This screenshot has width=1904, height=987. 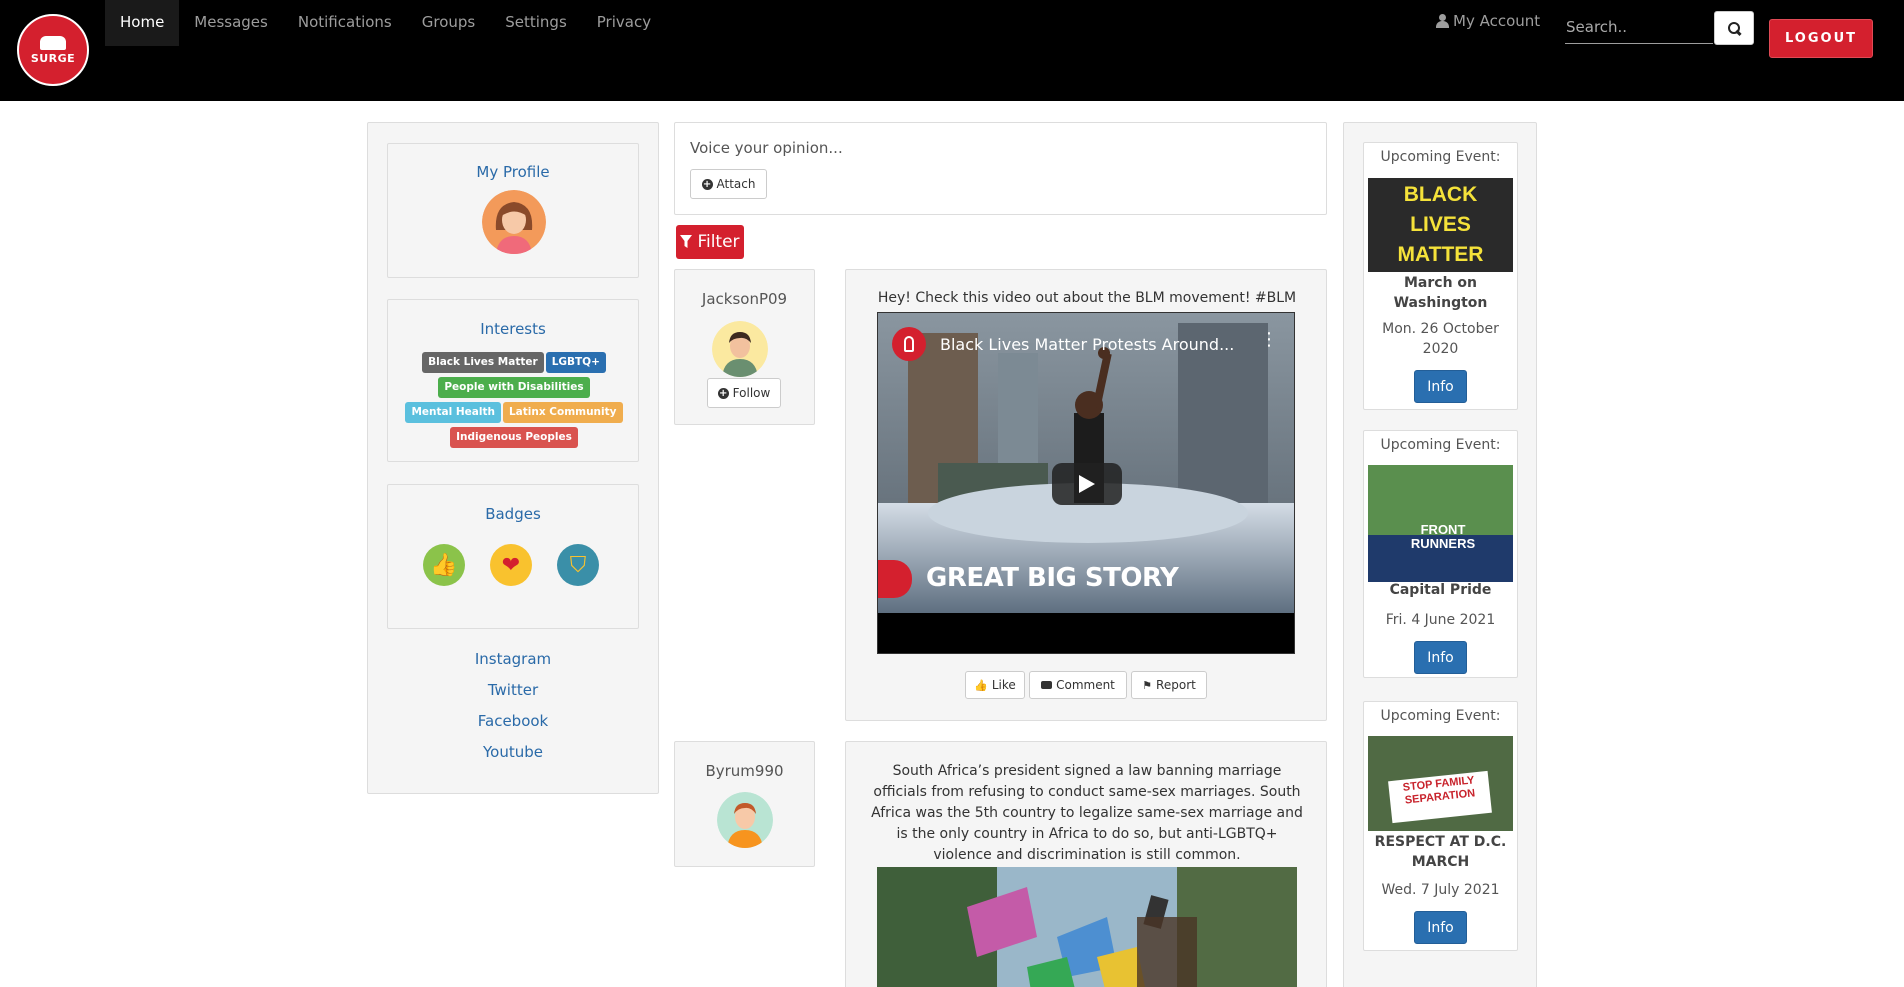 I want to click on attach-label: Attach, so click(x=736, y=184).